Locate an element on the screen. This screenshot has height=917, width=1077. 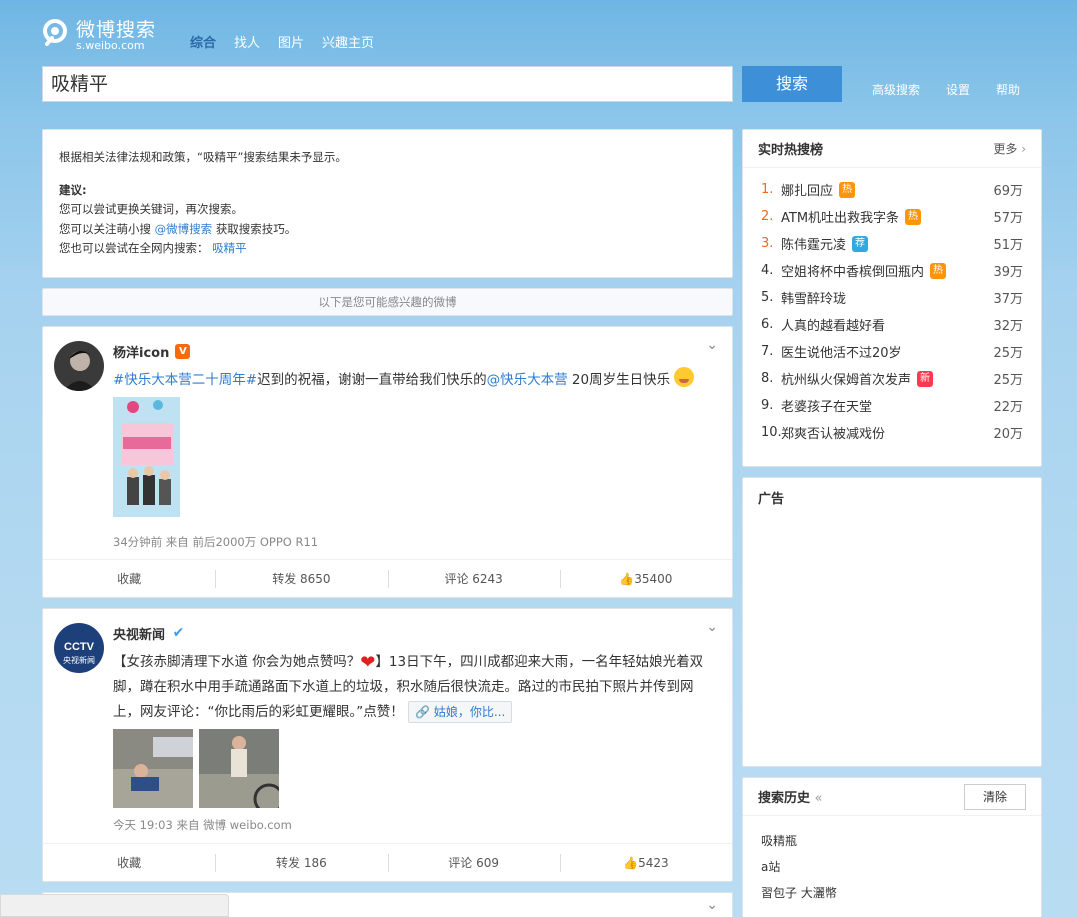
magnifier-logo-icon is located at coordinates (55, 32).